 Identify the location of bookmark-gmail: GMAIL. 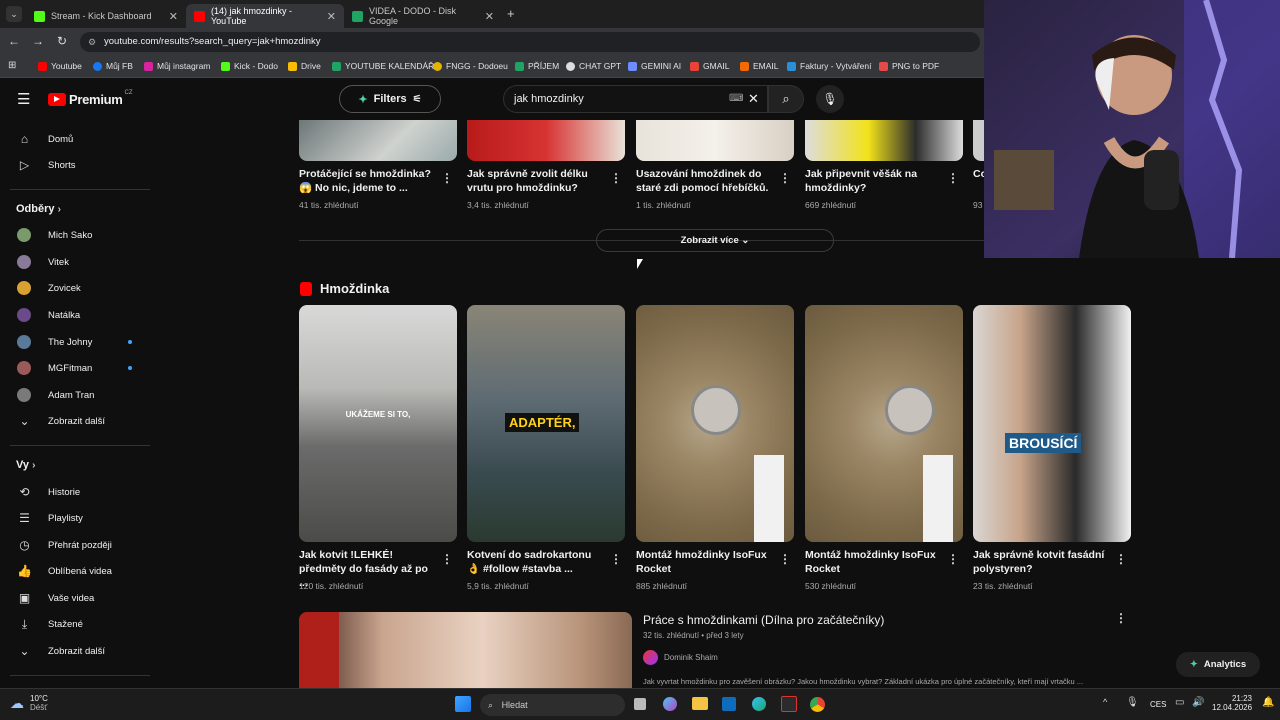
(709, 66).